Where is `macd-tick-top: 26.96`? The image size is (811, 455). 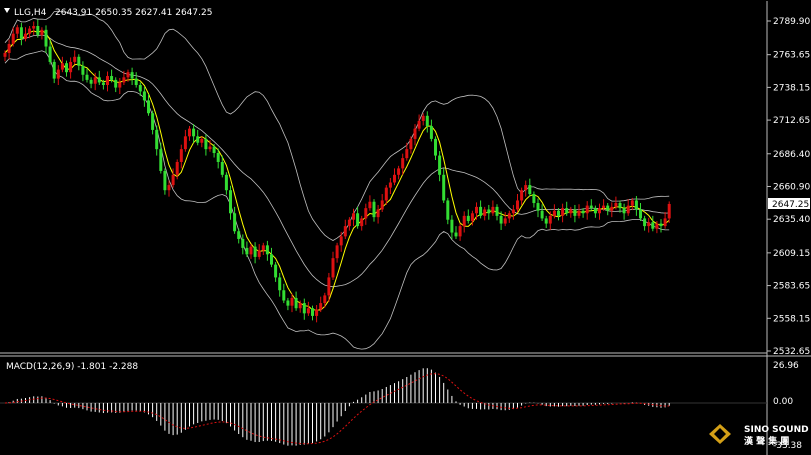 macd-tick-top: 26.96 is located at coordinates (786, 366).